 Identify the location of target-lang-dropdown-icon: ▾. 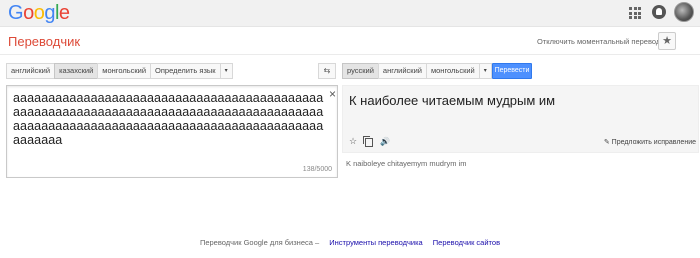
(485, 71).